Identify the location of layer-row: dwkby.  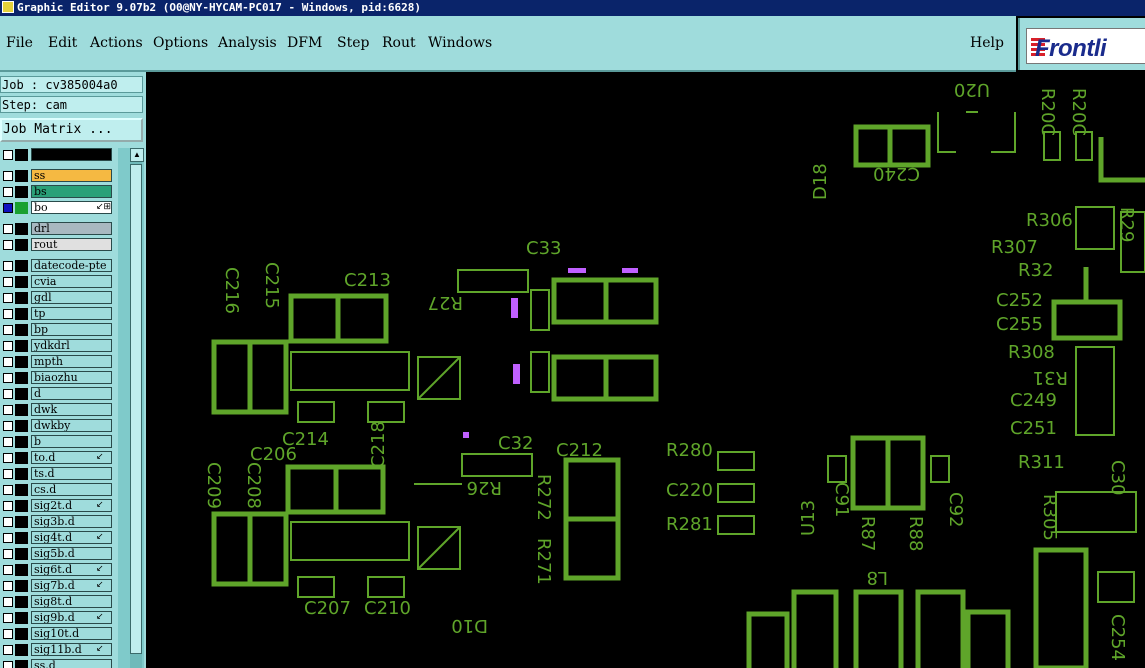
(59, 426).